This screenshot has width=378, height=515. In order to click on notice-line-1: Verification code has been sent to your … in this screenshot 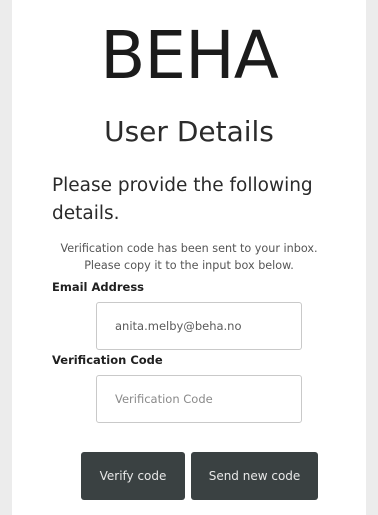, I will do `click(189, 248)`.